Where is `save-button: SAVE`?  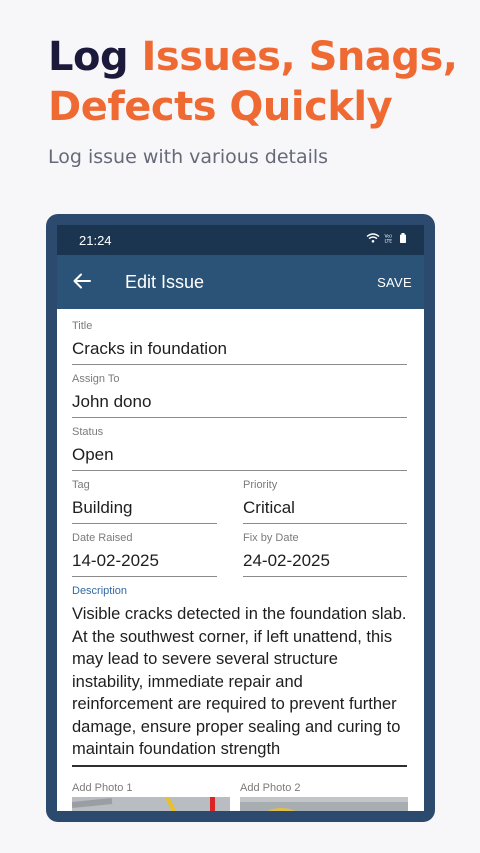 save-button: SAVE is located at coordinates (394, 282).